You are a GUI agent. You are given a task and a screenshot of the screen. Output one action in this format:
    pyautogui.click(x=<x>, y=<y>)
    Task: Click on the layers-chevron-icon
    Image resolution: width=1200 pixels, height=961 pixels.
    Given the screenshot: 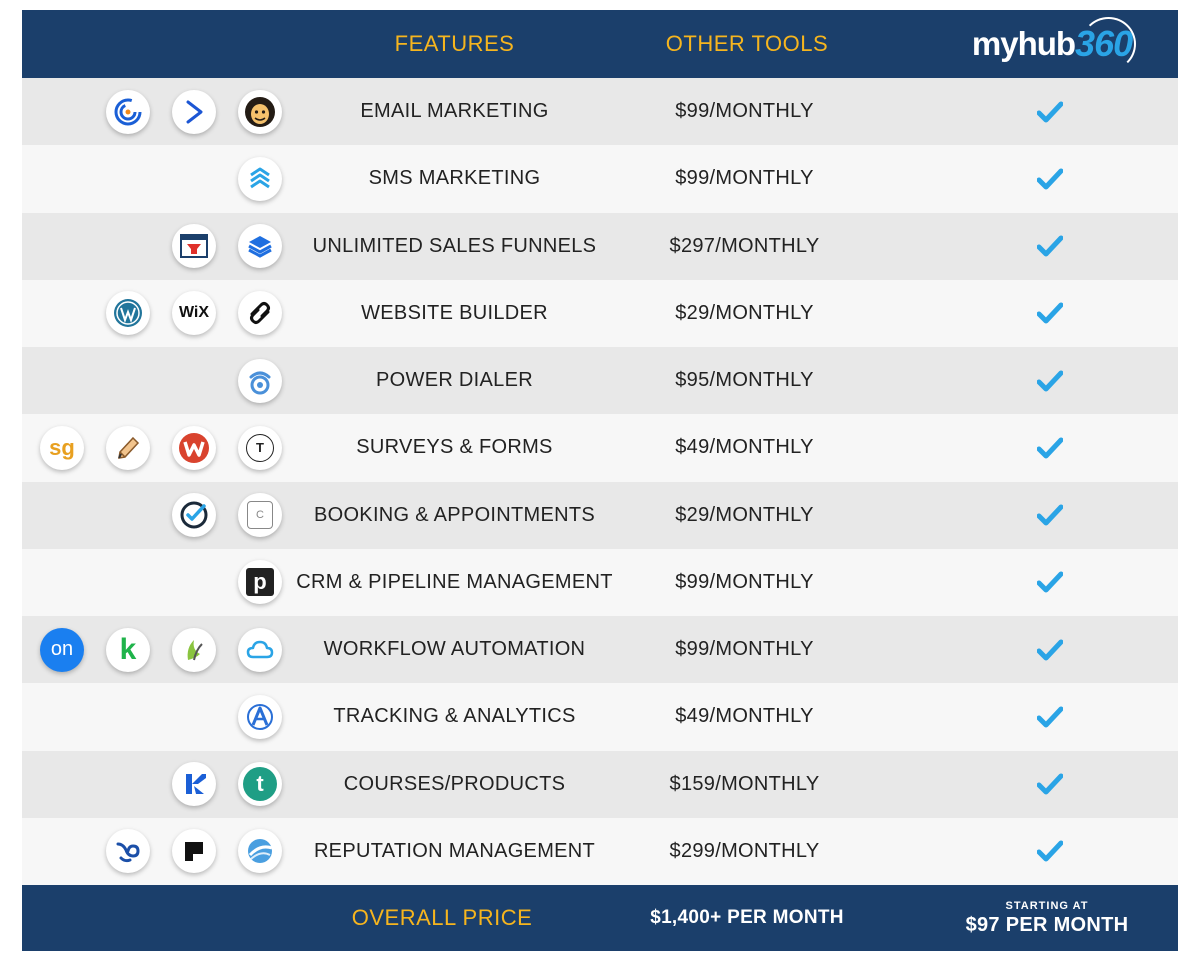 What is the action you would take?
    pyautogui.click(x=260, y=178)
    